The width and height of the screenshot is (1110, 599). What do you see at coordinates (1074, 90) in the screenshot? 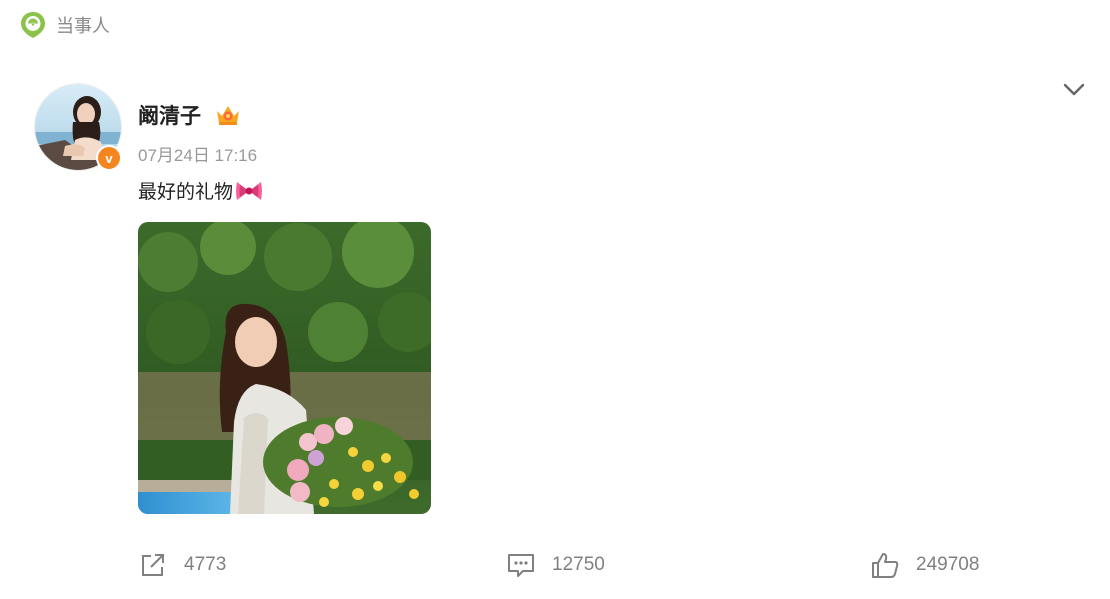
I see `chevron-down-icon` at bounding box center [1074, 90].